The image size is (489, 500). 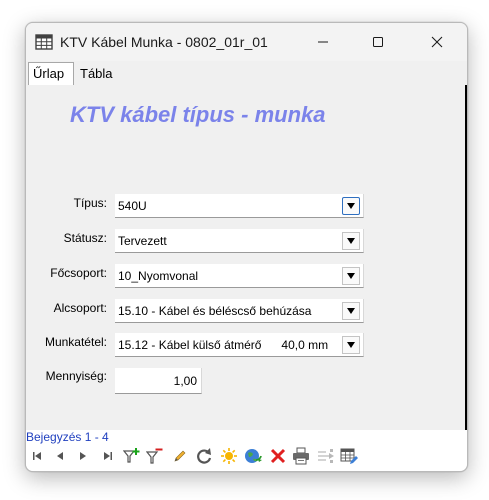 I want to click on tab-urlap: Űrlap, so click(x=51, y=73).